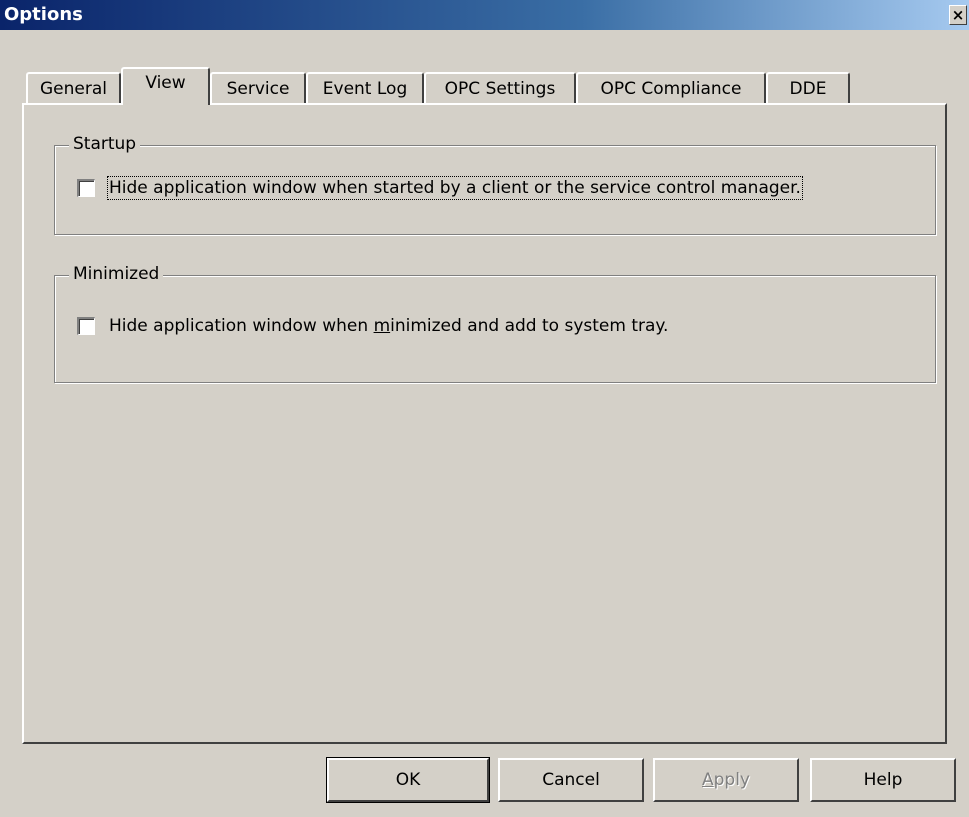  I want to click on tab-general: General, so click(73, 88).